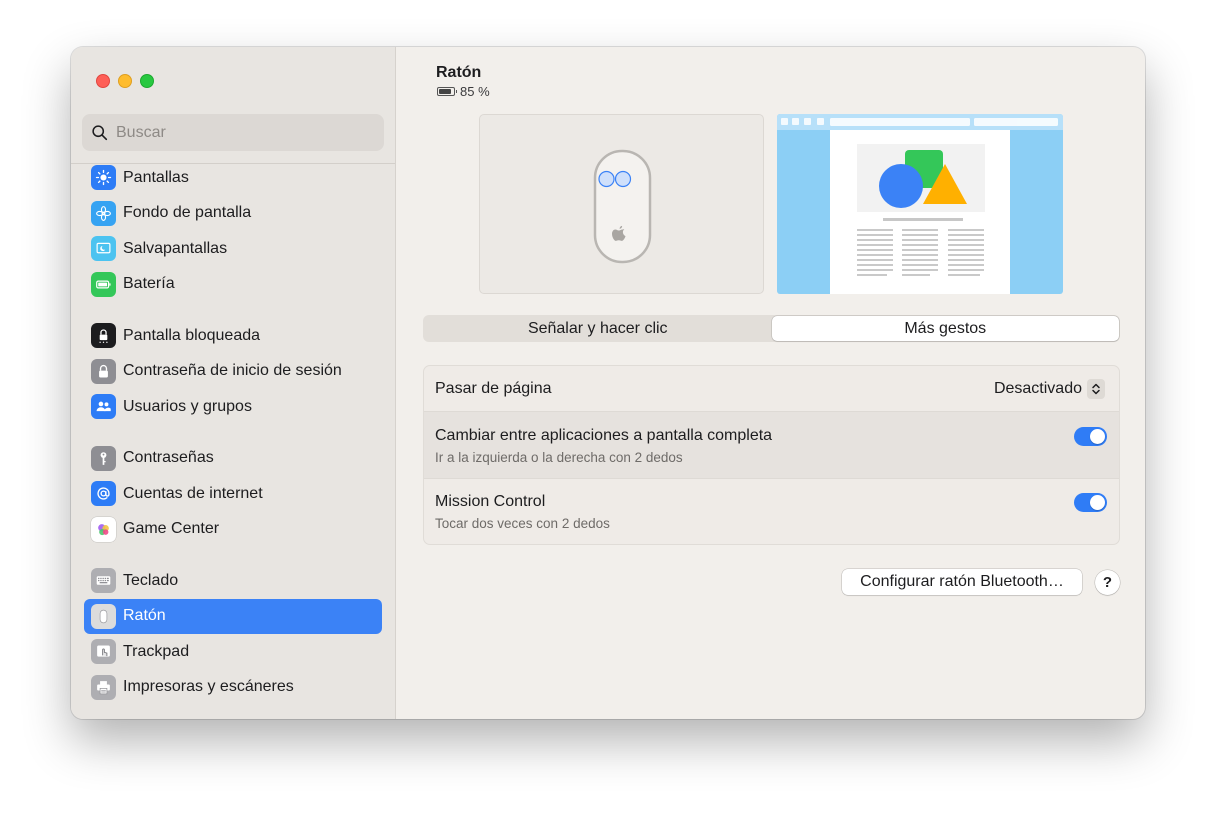 This screenshot has width=1216, height=813. I want to click on minimize-window-button, so click(125, 81).